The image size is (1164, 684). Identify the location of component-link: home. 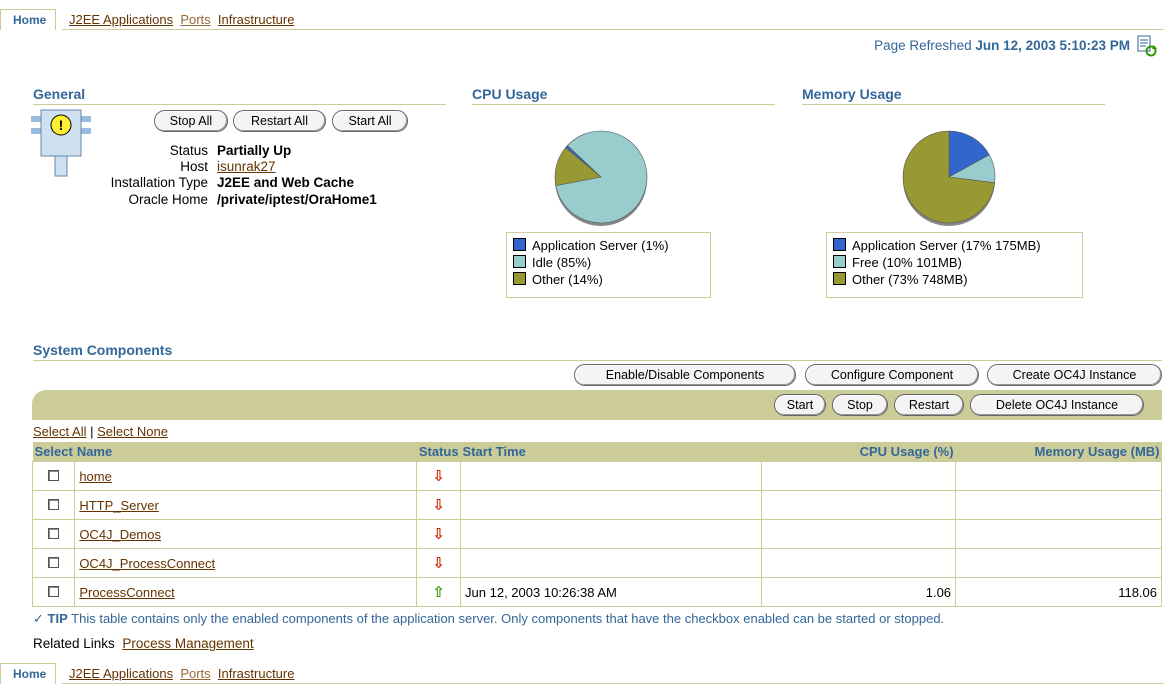
(95, 476).